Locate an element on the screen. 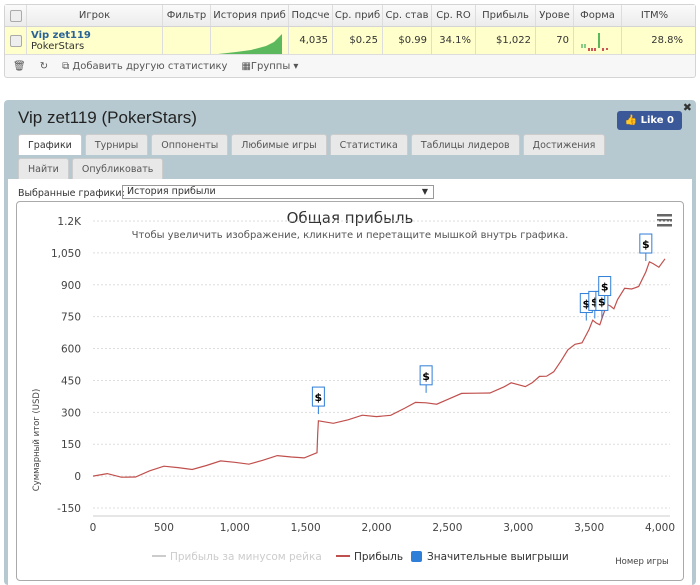 This screenshot has height=585, width=700. chart-select: История прибыли ▼ is located at coordinates (278, 192).